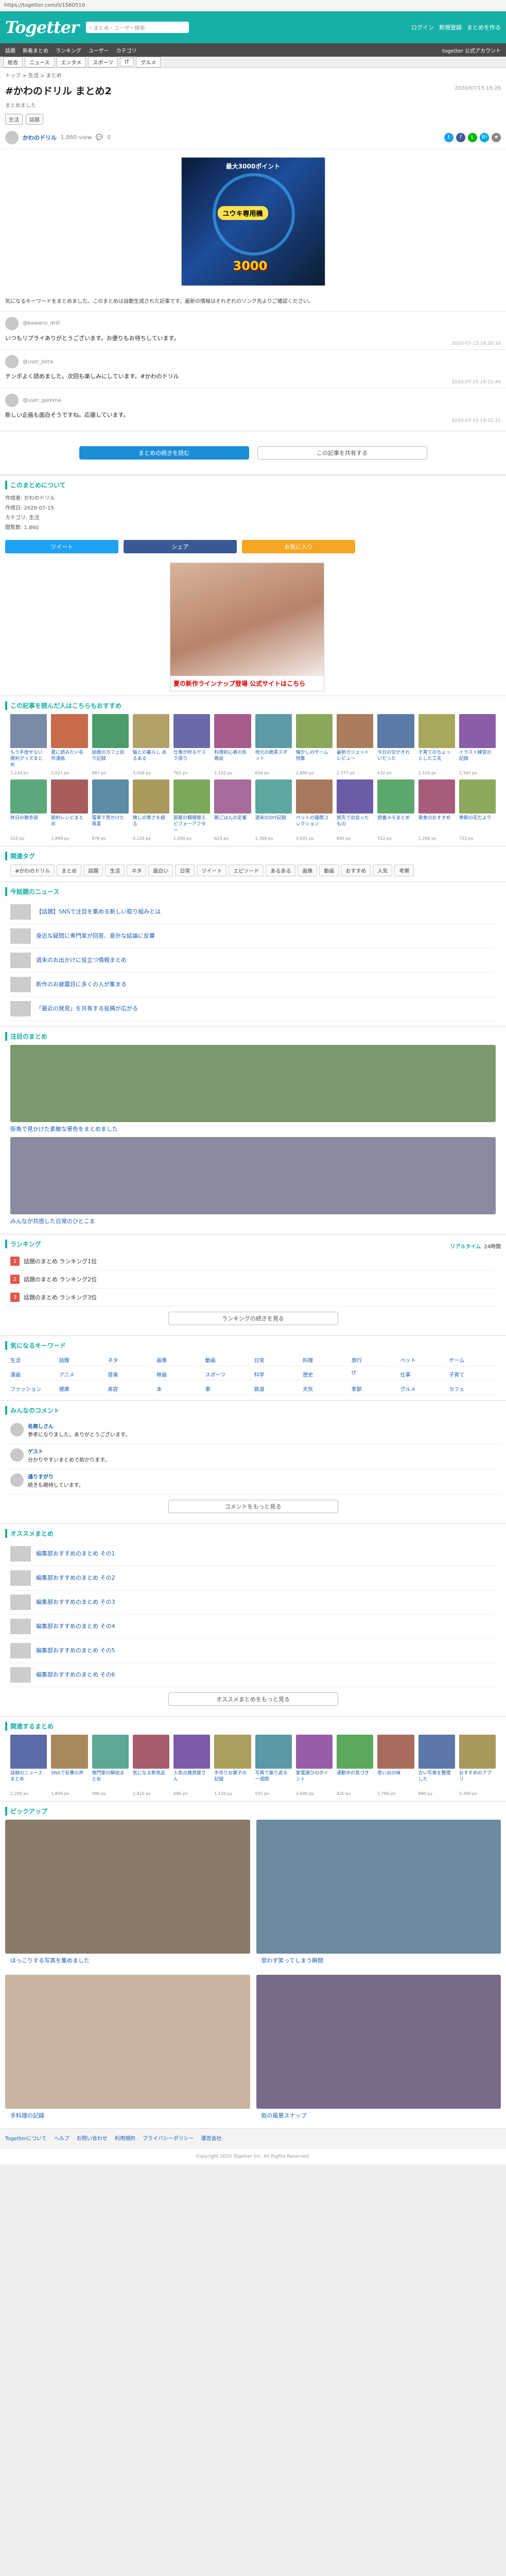 The image size is (506, 2576). What do you see at coordinates (75, 1626) in the screenshot?
I see `recommend-title: 編集部おすすめのまとめ その4` at bounding box center [75, 1626].